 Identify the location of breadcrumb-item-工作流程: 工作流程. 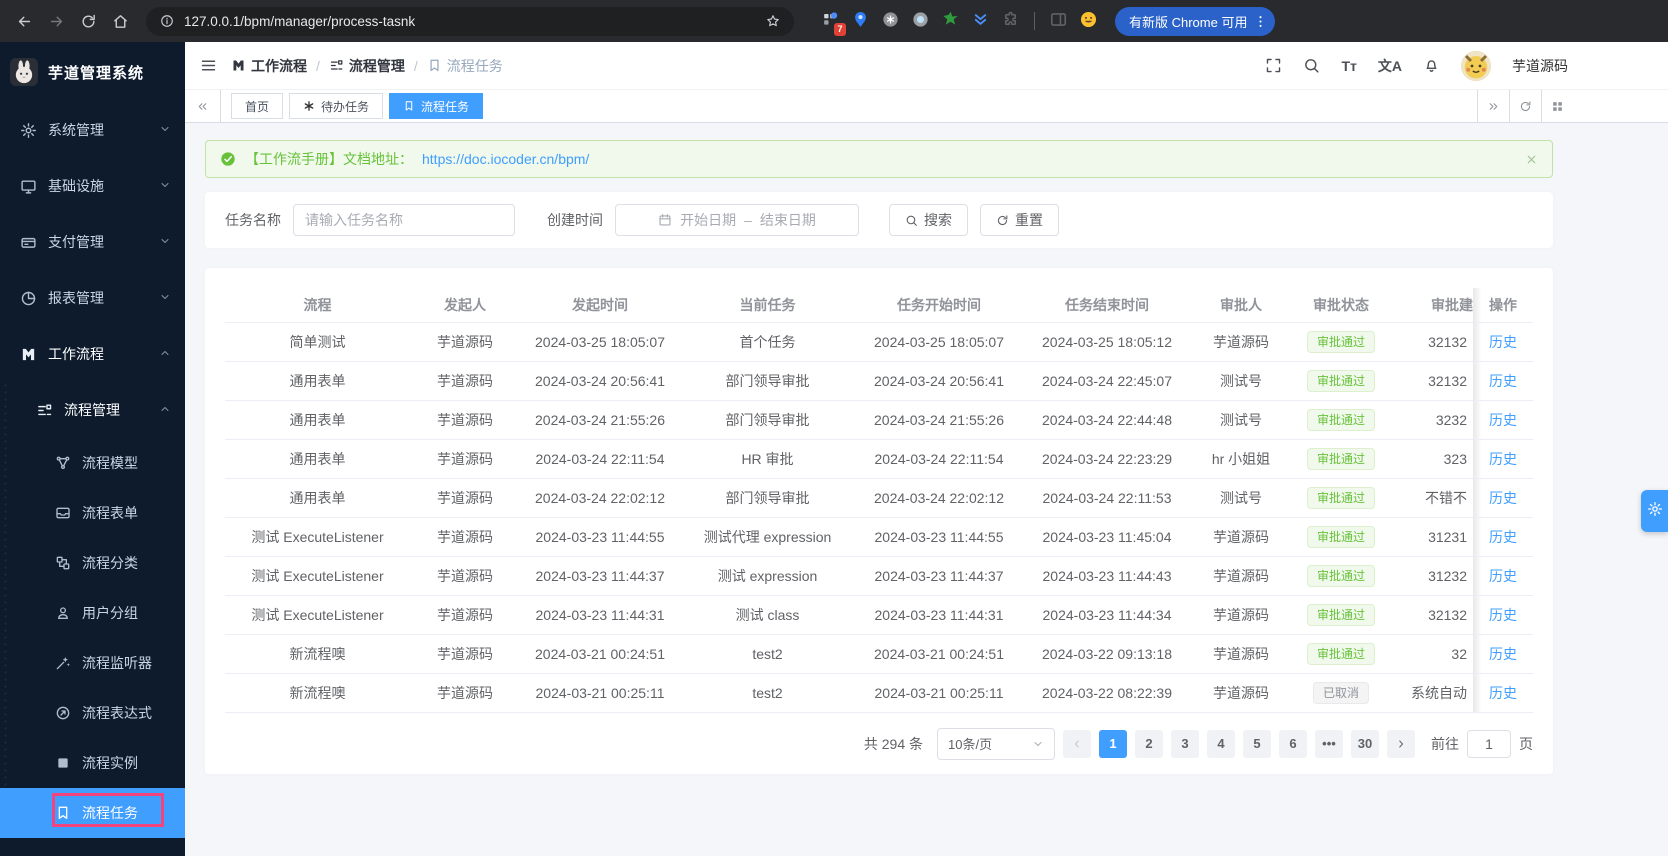
(269, 66).